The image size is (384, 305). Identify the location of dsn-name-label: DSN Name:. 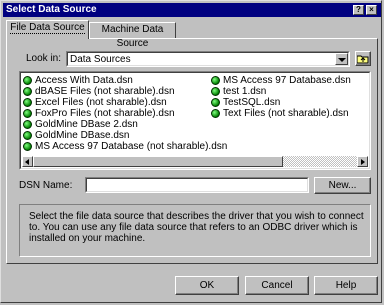
(46, 185).